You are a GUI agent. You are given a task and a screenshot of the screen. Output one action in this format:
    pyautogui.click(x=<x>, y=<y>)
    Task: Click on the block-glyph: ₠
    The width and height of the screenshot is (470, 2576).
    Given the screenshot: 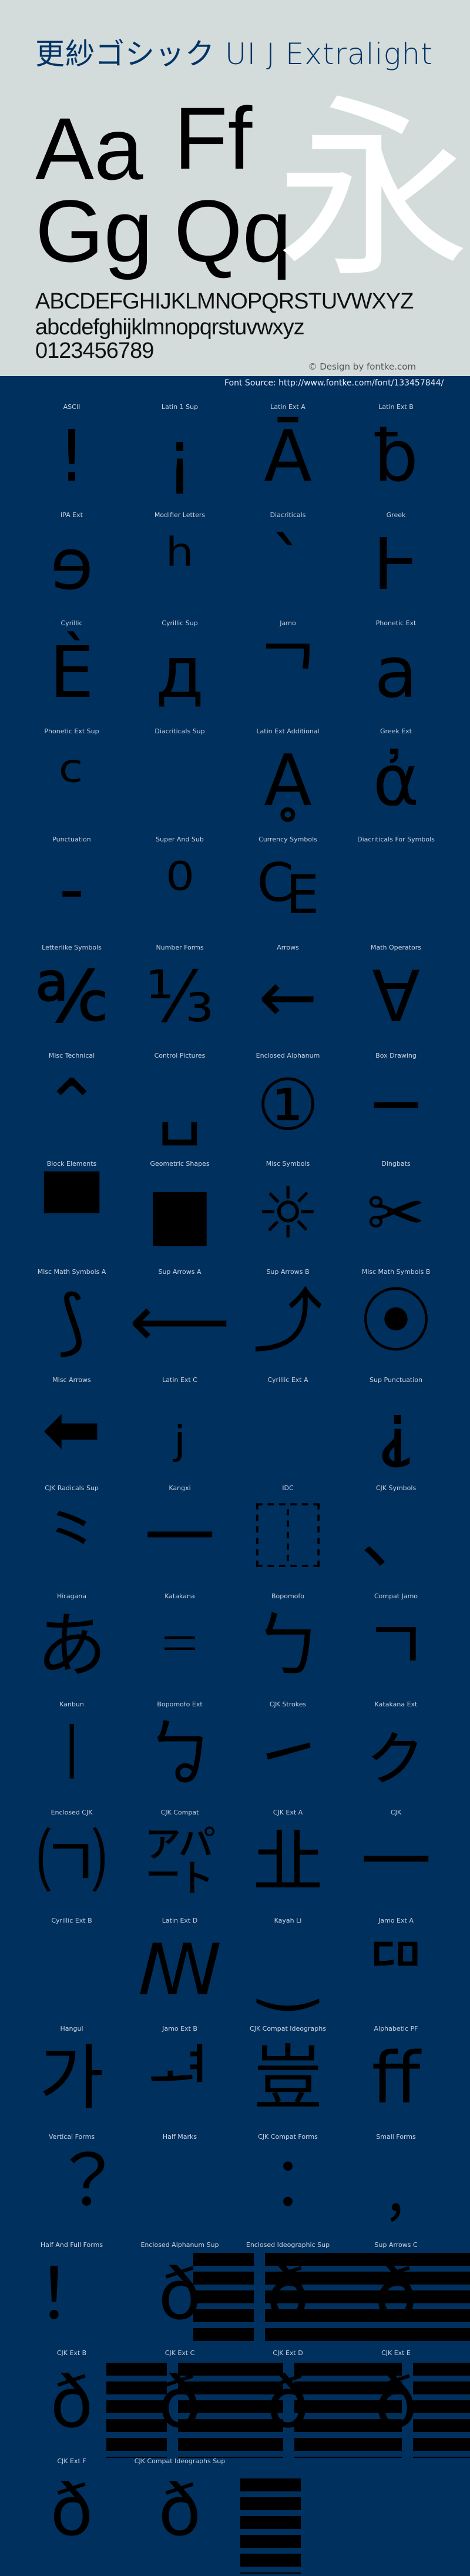 What is the action you would take?
    pyautogui.click(x=288, y=889)
    